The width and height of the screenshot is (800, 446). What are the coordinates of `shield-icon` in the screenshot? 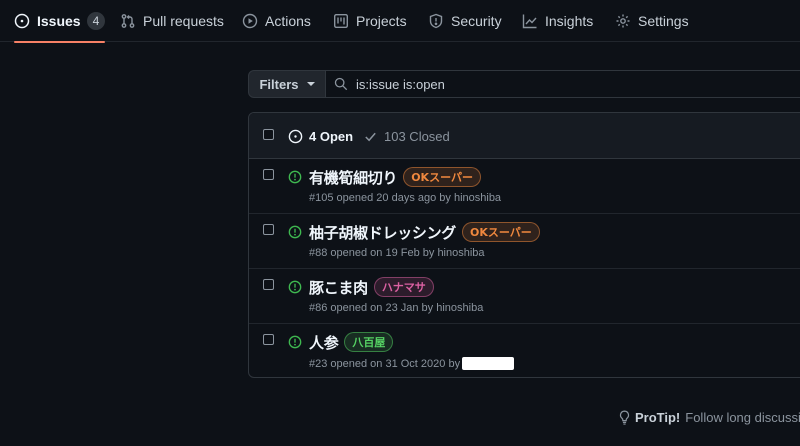 It's located at (436, 21).